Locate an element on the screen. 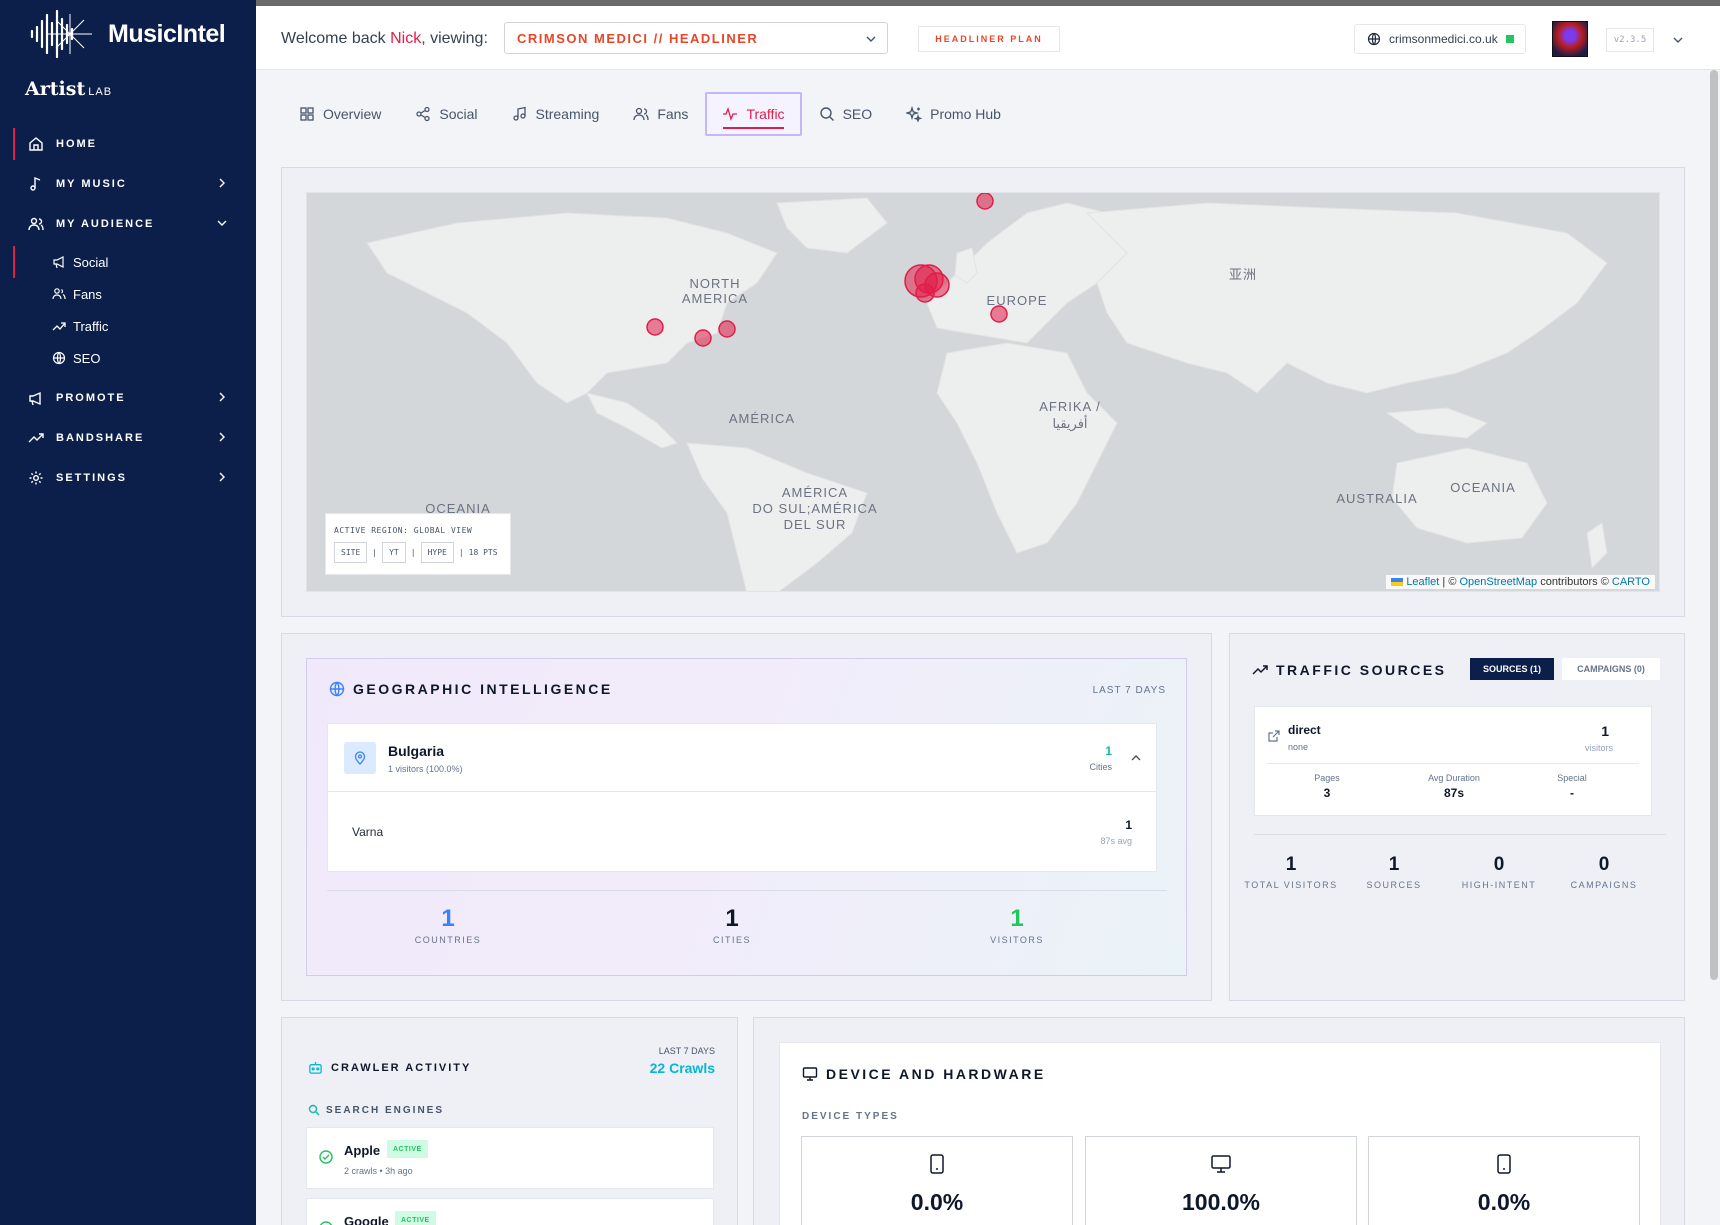  city-row: Varna 1 87s avg is located at coordinates (742, 832).